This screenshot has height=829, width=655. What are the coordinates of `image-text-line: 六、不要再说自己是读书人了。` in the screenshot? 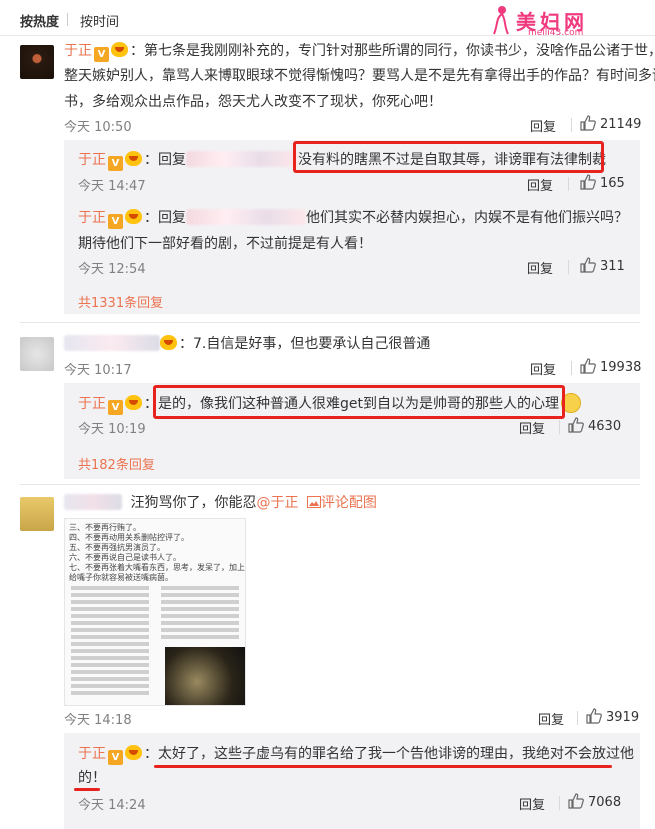 It's located at (125, 557).